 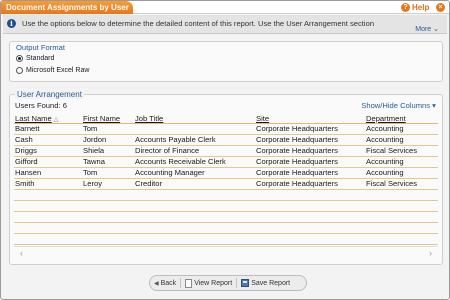 I want to click on cell-job-title: Accounting Manager, so click(x=170, y=172).